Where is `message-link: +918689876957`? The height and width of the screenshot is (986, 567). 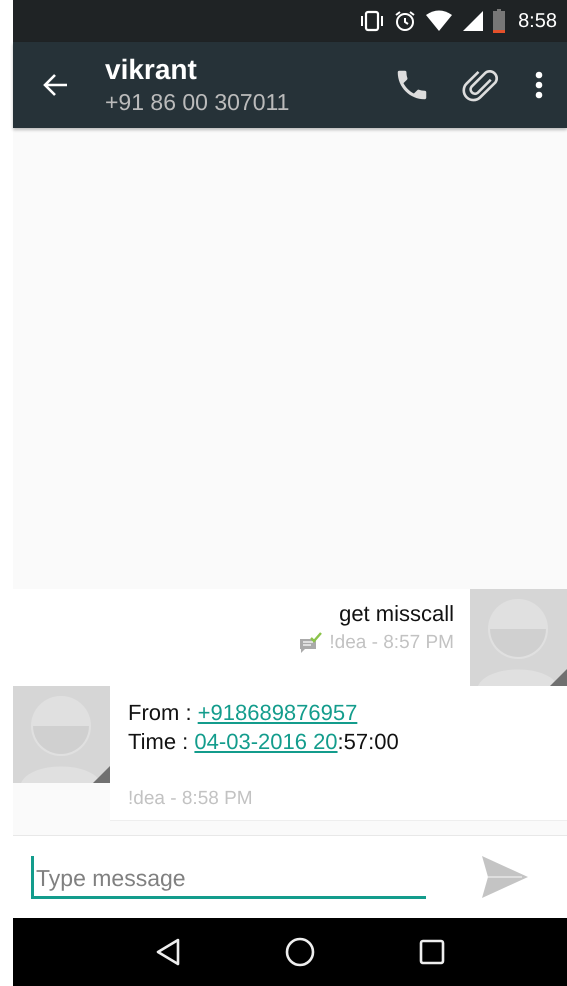
message-link: +918689876957 is located at coordinates (278, 712).